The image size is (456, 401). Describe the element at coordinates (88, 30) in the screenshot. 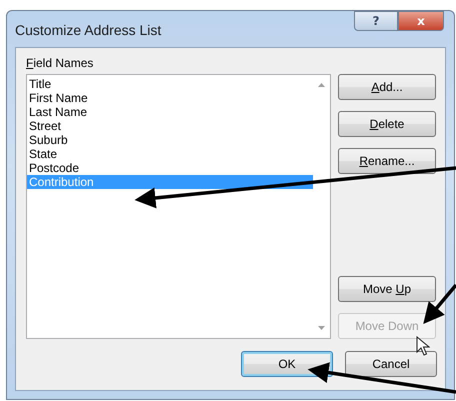

I see `window-title: Customize Address List` at that location.